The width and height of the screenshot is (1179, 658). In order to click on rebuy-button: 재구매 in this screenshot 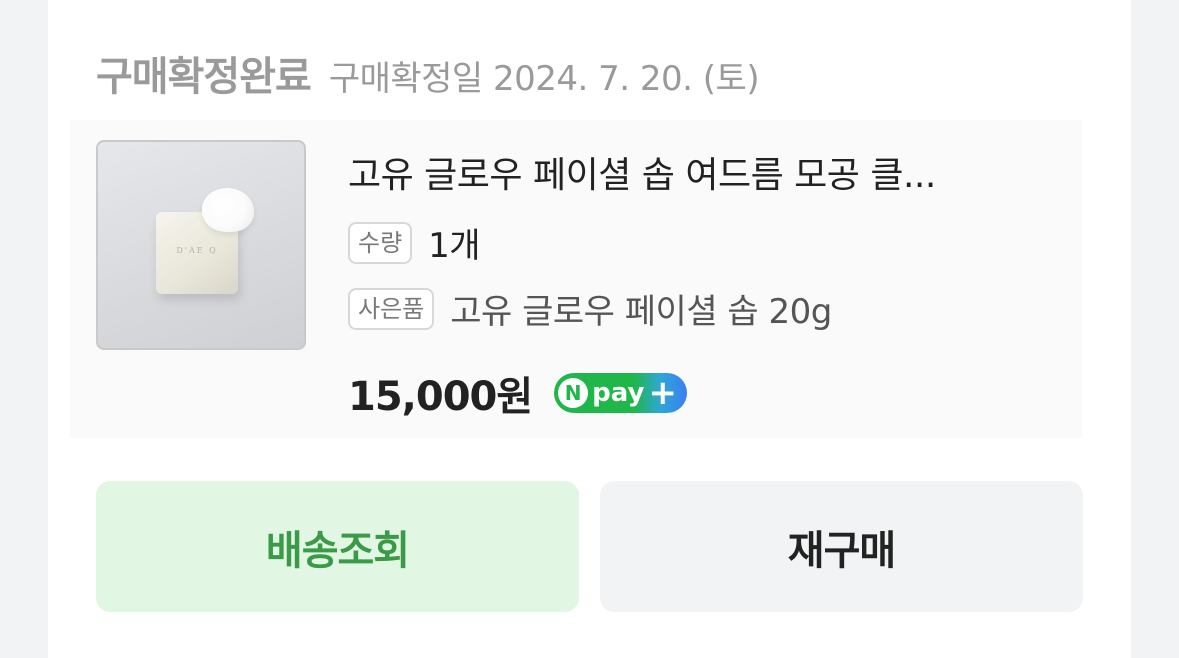, I will do `click(841, 546)`.